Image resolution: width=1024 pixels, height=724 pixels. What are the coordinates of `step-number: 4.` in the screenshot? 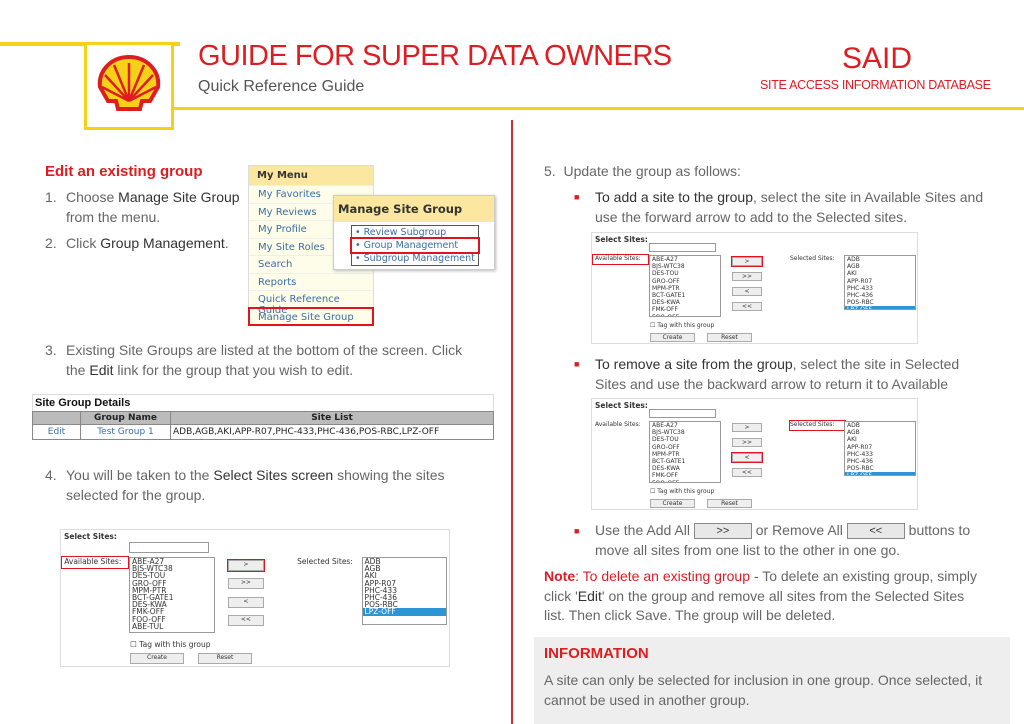 It's located at (51, 475).